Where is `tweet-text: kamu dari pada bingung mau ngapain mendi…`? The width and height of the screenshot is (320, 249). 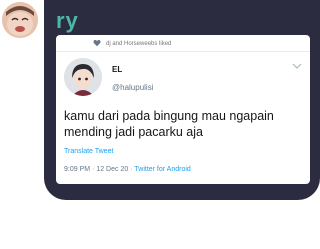 tweet-text: kamu dari pada bingung mau ngapain mendi… is located at coordinates (184, 124).